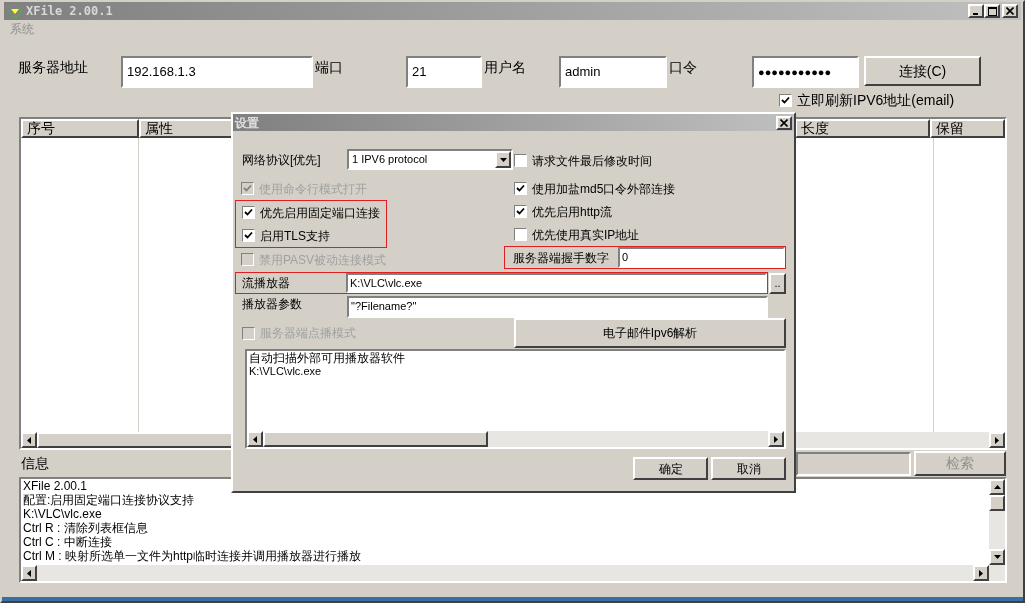 This screenshot has height=603, width=1025. What do you see at coordinates (67, 542) in the screenshot?
I see `log-line: Ctrl C : 中断连接` at bounding box center [67, 542].